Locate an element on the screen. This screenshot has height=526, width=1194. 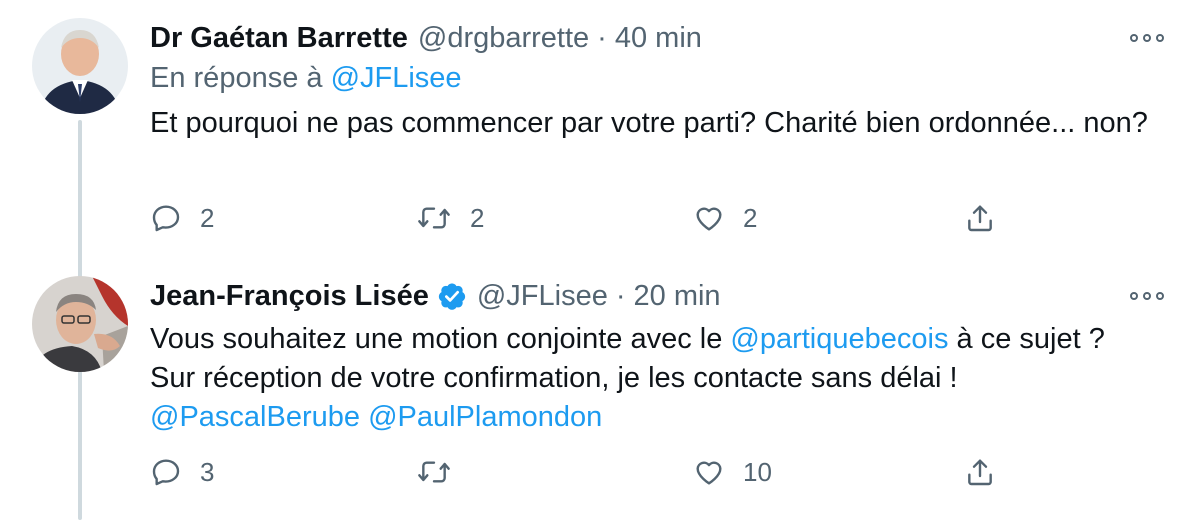
retweet-count: 2 is located at coordinates (477, 217).